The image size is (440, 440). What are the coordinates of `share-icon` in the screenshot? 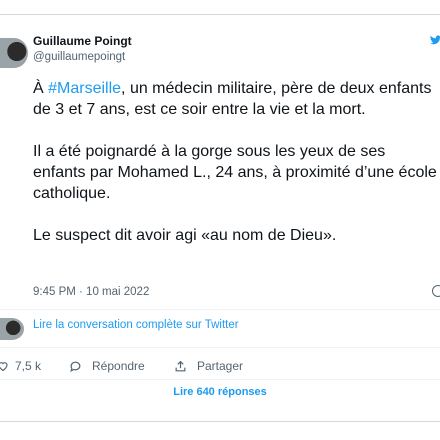 It's located at (180, 365).